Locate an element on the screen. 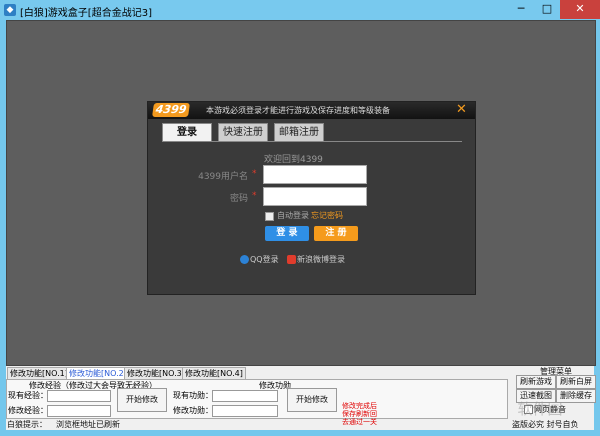  modify-merit-field is located at coordinates (245, 411).